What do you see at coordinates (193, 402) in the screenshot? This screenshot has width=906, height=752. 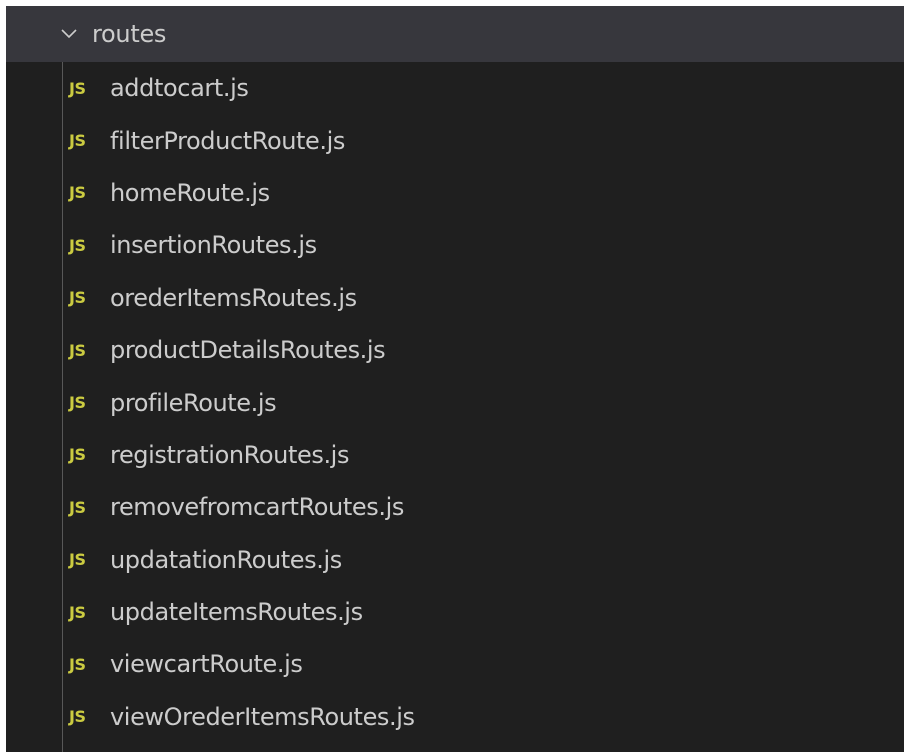 I see `file-name: profileRoute.js` at bounding box center [193, 402].